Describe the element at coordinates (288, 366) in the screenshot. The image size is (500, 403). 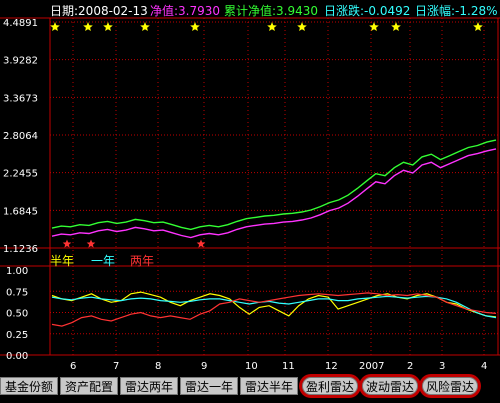
I see `x-tick-label: 11` at that location.